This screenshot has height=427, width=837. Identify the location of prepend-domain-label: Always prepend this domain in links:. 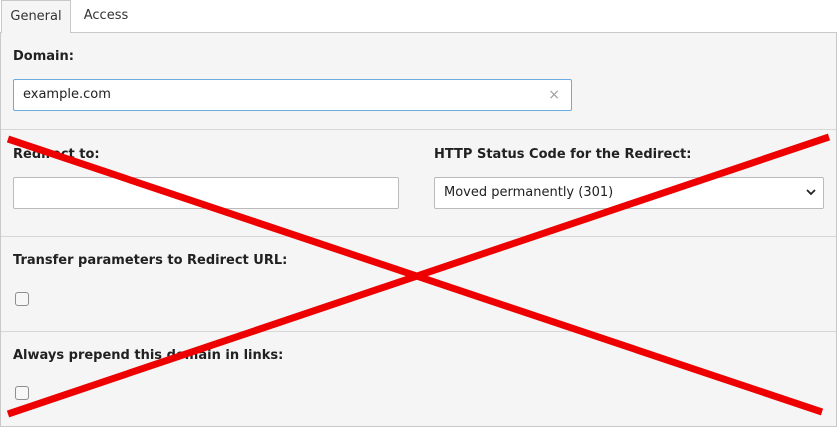
(148, 355).